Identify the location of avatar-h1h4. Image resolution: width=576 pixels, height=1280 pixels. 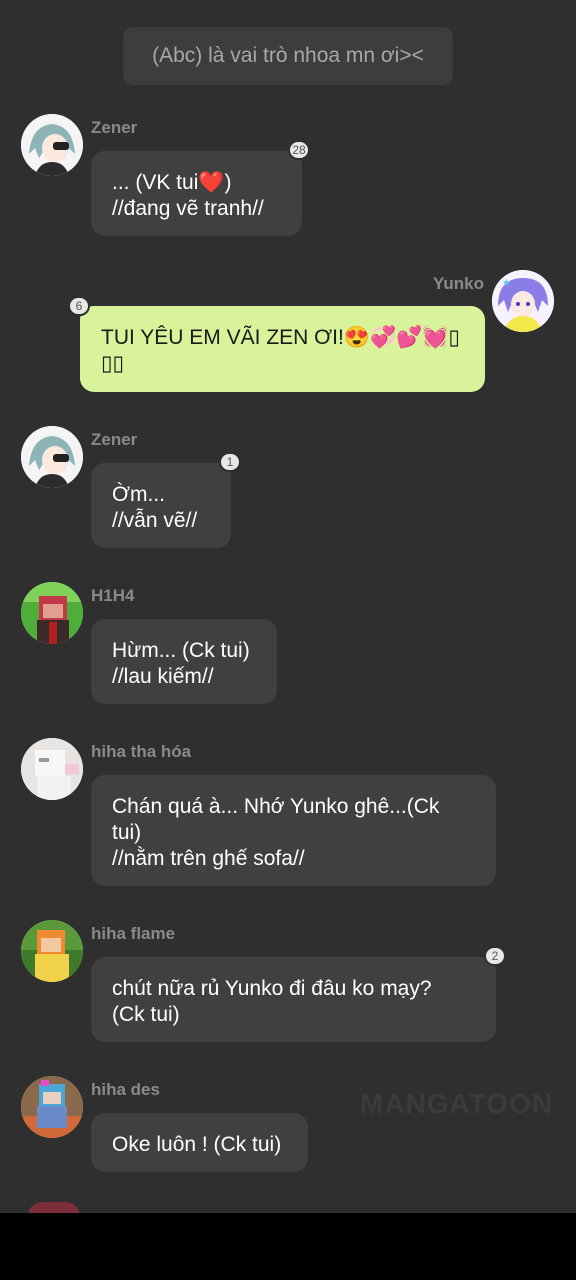
(52, 613).